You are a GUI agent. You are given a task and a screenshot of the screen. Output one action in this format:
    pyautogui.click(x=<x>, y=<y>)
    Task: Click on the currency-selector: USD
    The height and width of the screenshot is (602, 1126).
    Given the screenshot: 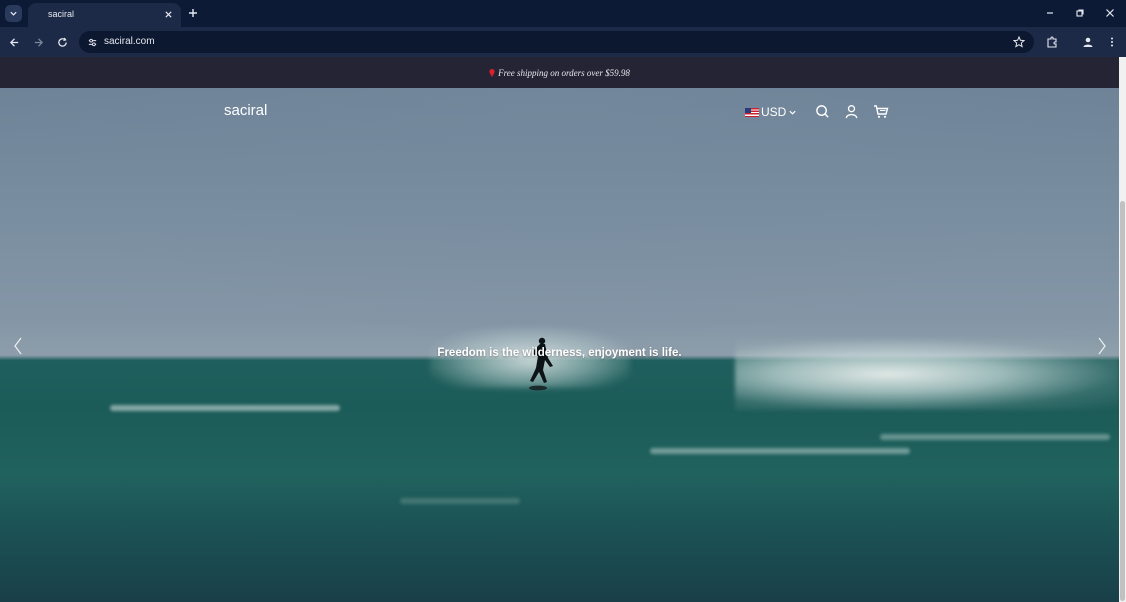 What is the action you would take?
    pyautogui.click(x=771, y=112)
    